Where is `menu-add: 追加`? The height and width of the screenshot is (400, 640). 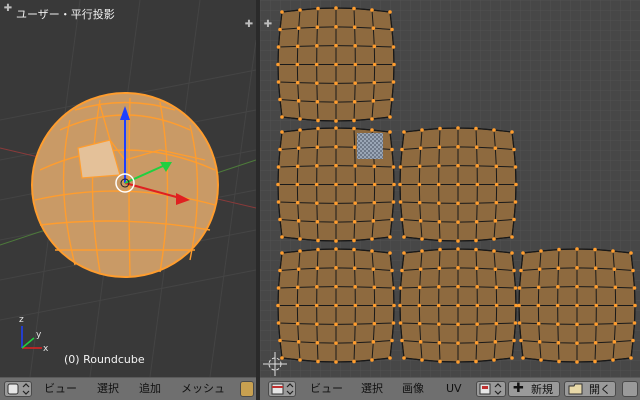
menu-add: 追加 is located at coordinates (150, 389).